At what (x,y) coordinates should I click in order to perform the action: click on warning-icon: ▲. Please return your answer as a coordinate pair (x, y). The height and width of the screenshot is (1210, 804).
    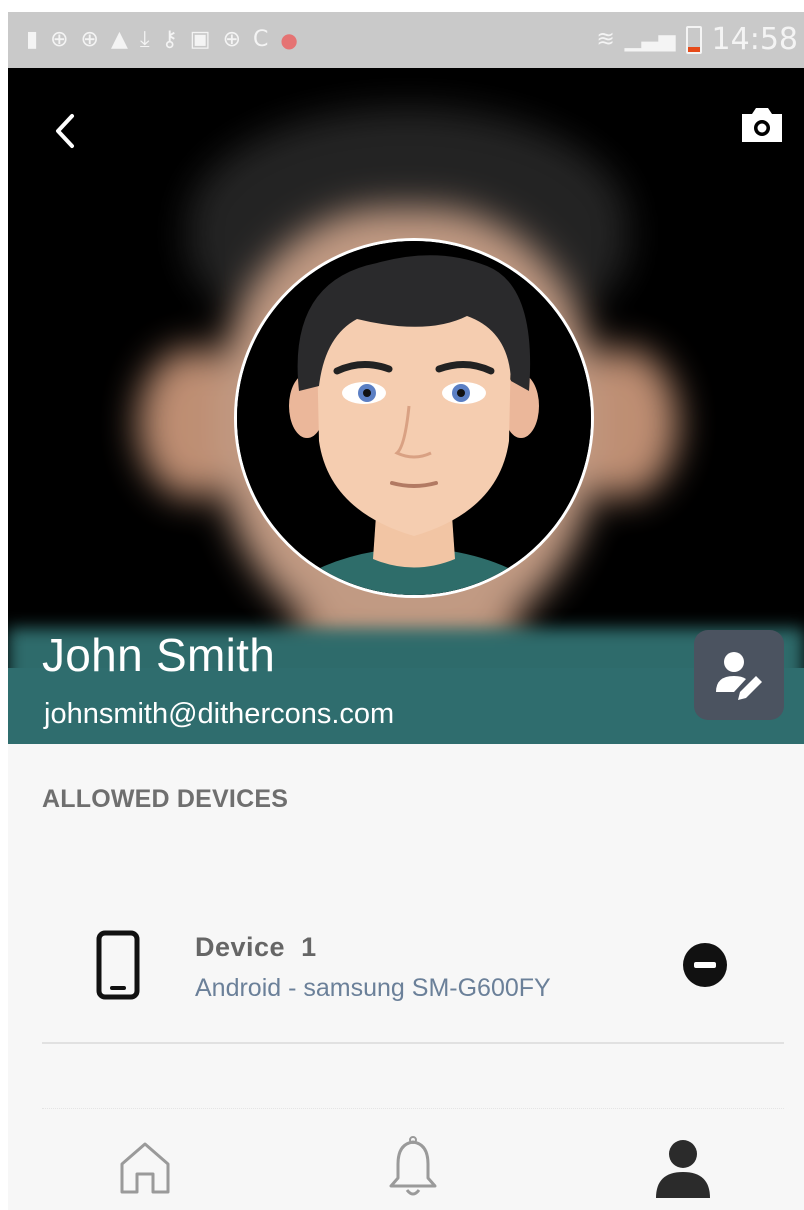
    Looking at the image, I should click on (119, 39).